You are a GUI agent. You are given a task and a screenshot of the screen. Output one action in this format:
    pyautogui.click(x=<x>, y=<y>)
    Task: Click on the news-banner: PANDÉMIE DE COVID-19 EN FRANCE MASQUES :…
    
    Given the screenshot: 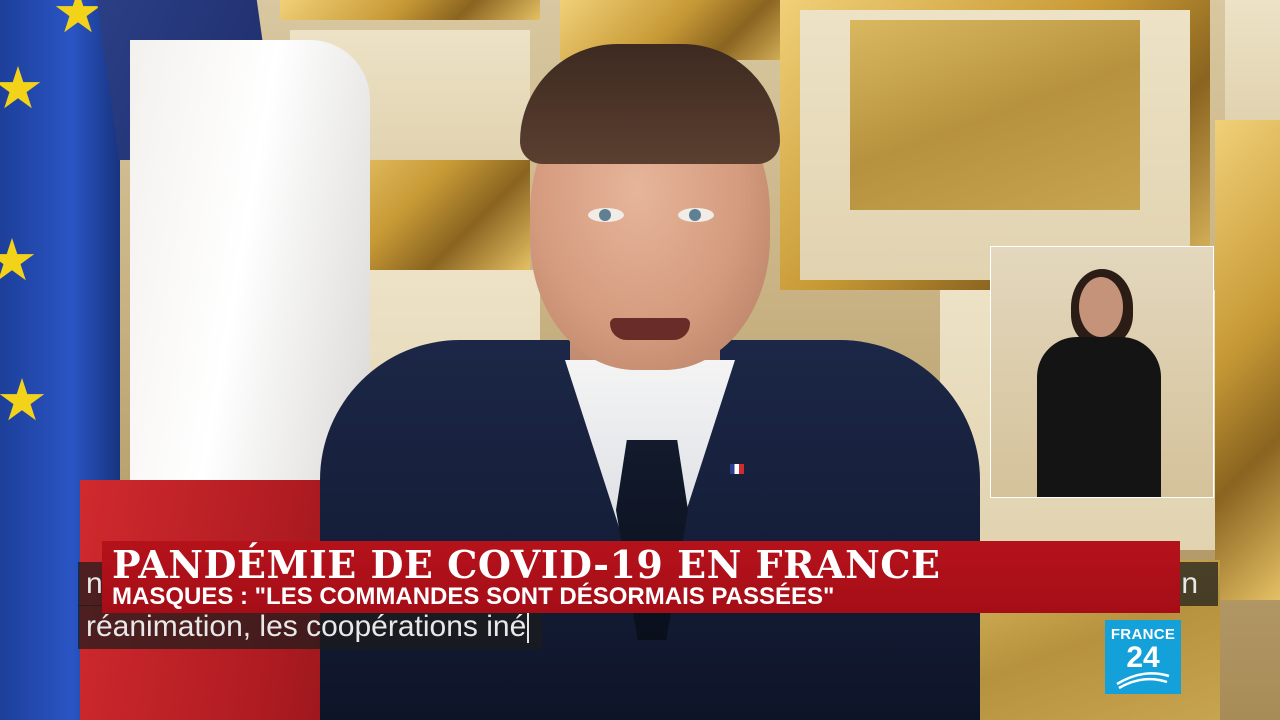 What is the action you would take?
    pyautogui.click(x=641, y=577)
    